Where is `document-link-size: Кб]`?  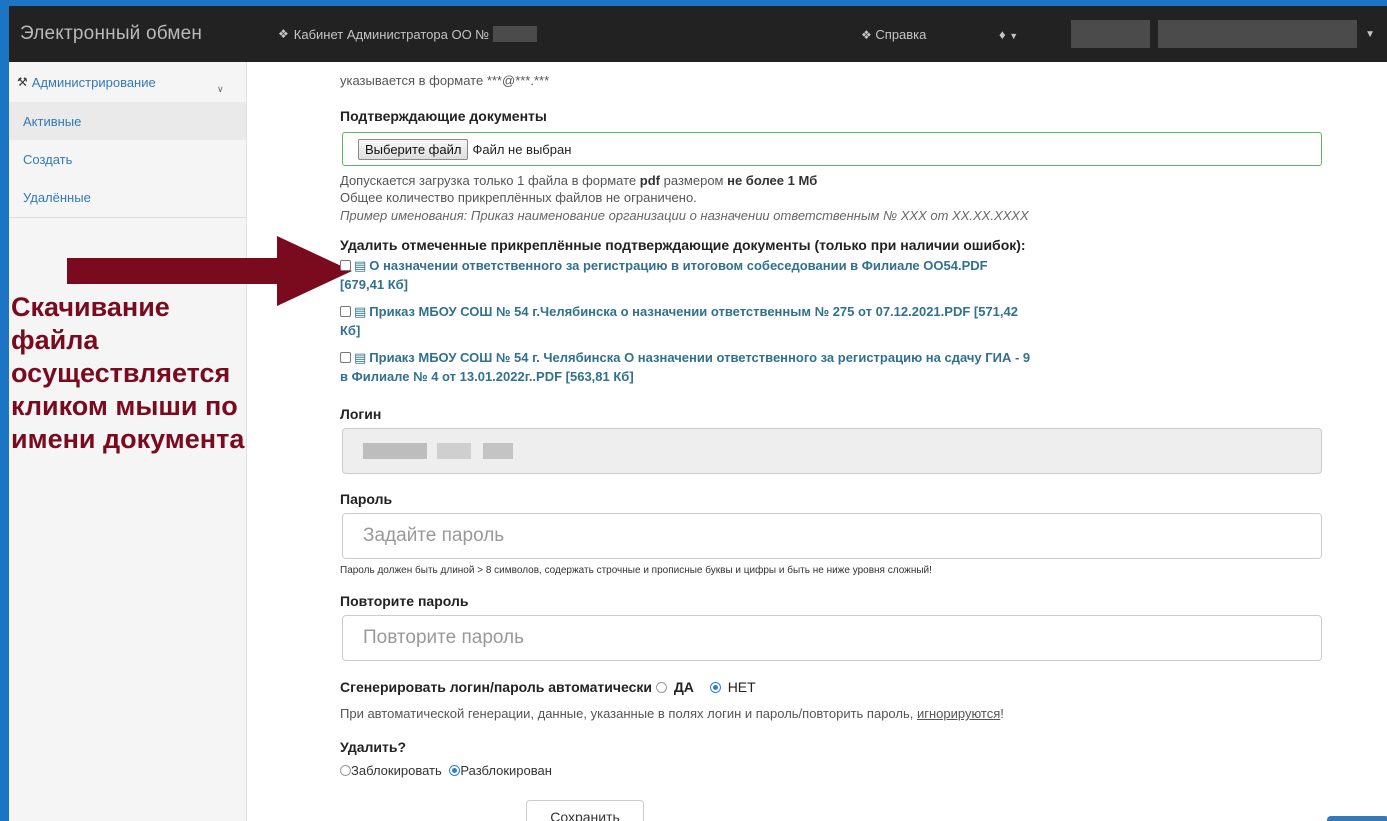
document-link-size: Кб] is located at coordinates (679, 330).